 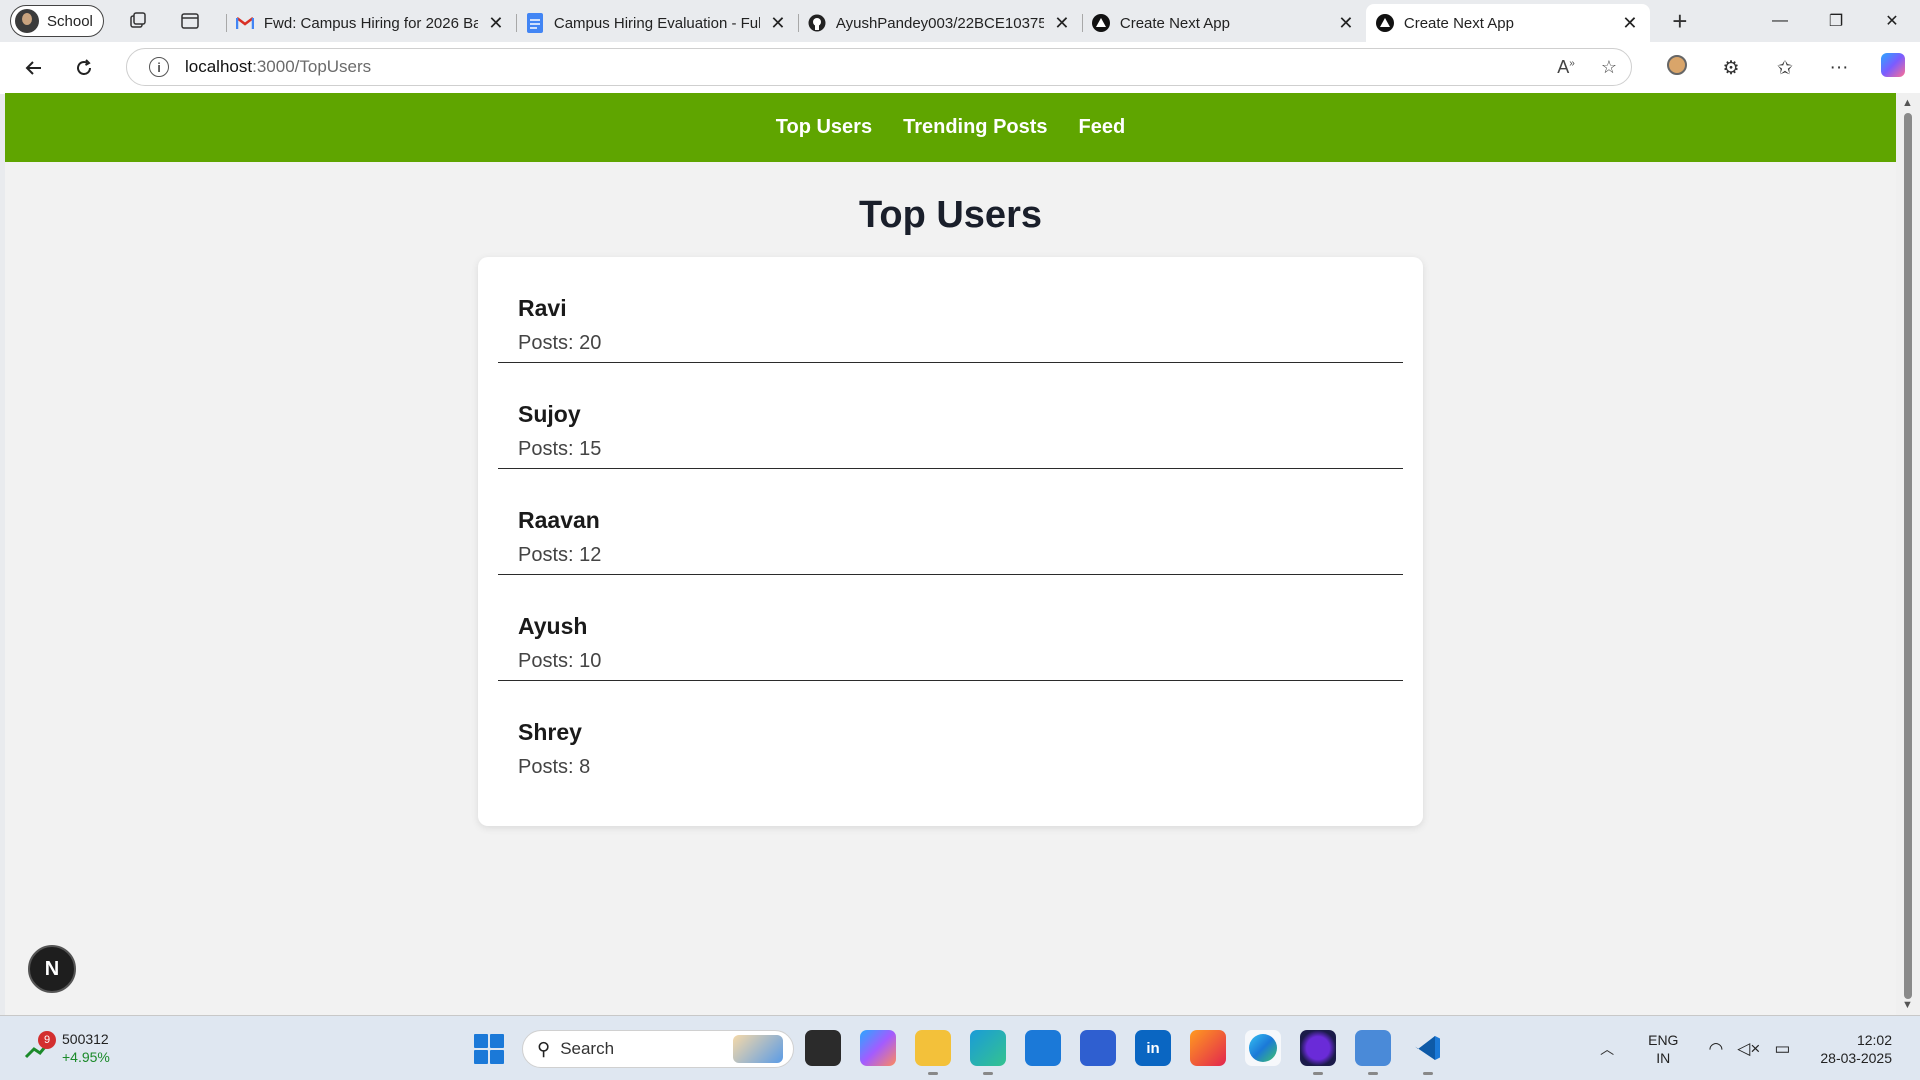 I want to click on nav-link-feed: Feed, so click(x=1102, y=127).